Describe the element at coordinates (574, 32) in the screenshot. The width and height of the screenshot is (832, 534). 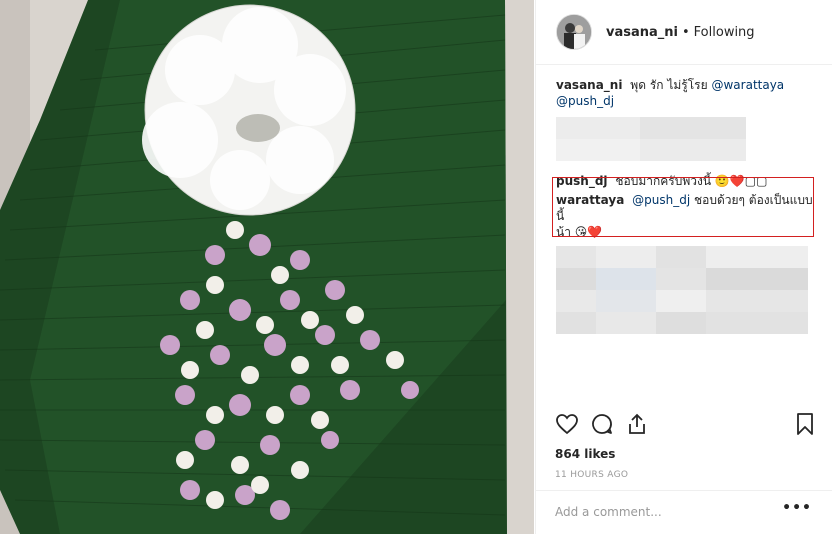
I see `avatar` at that location.